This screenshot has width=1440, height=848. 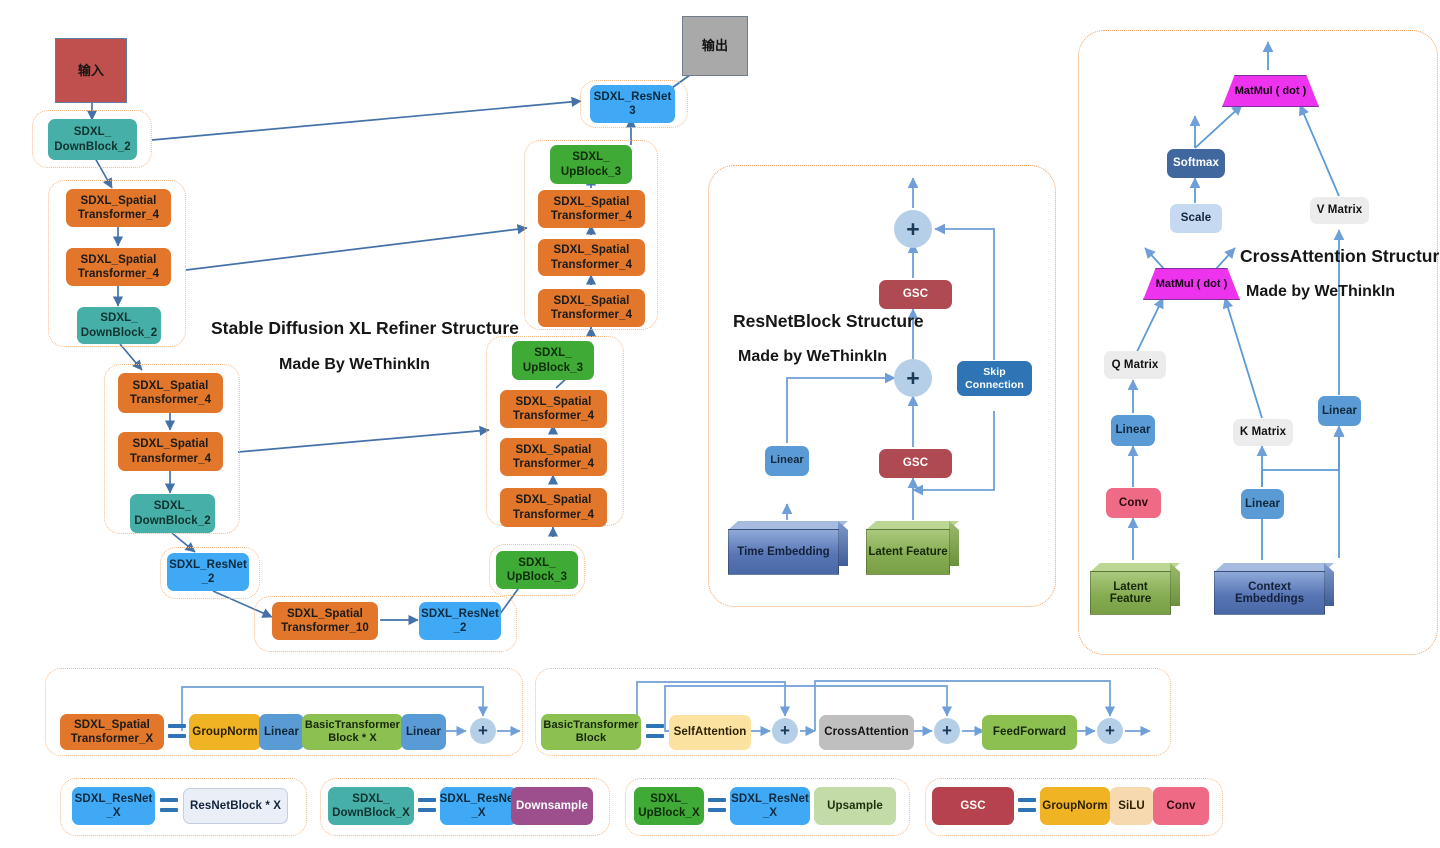 What do you see at coordinates (169, 805) in the screenshot?
I see `equals-sign-resnet` at bounding box center [169, 805].